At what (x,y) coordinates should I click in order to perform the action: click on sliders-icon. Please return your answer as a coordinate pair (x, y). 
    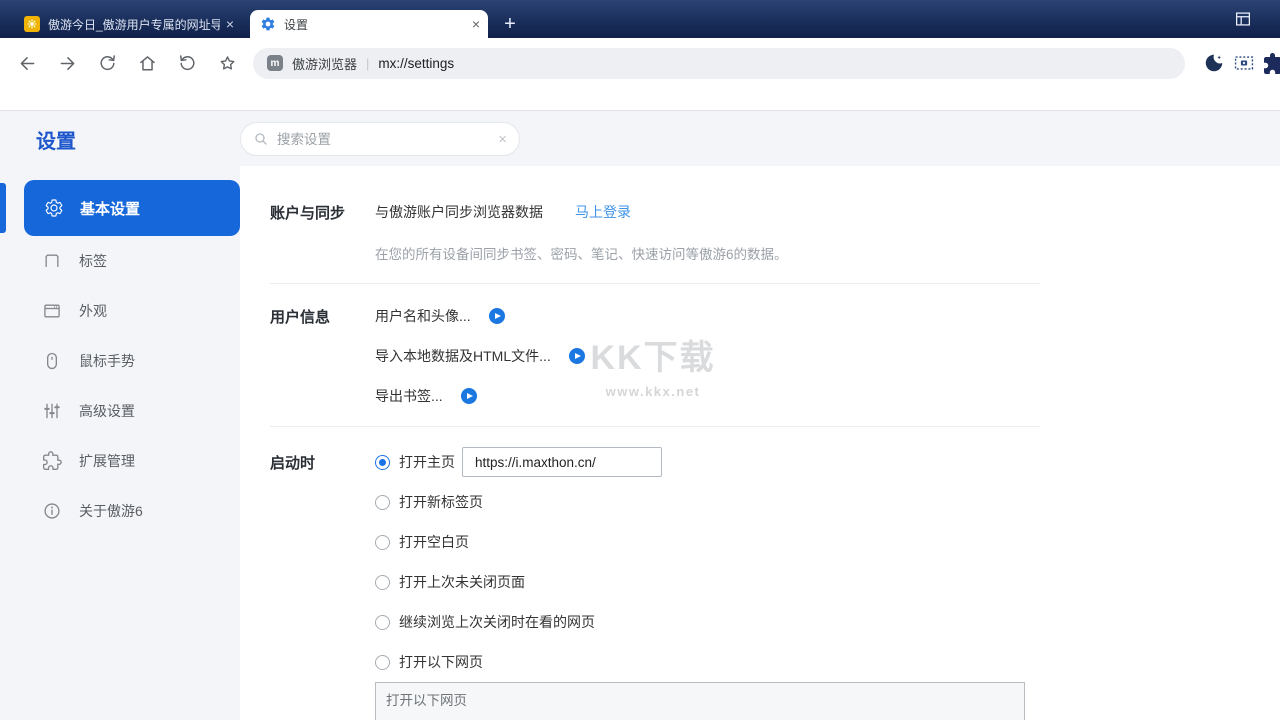
    Looking at the image, I should click on (52, 411).